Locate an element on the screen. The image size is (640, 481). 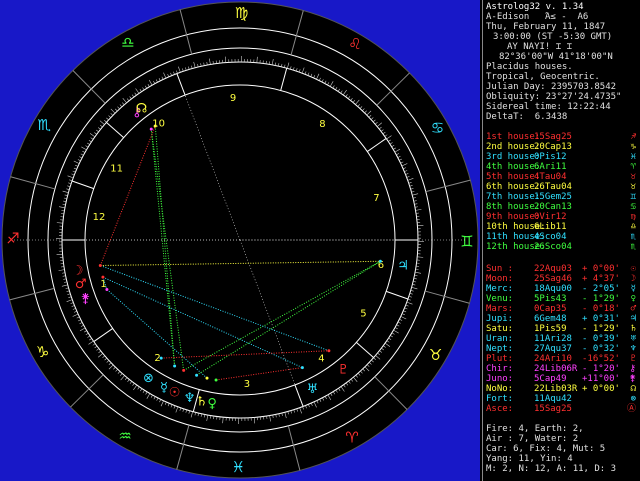
planet-row-lat: - 1°20' is located at coordinates (601, 369).